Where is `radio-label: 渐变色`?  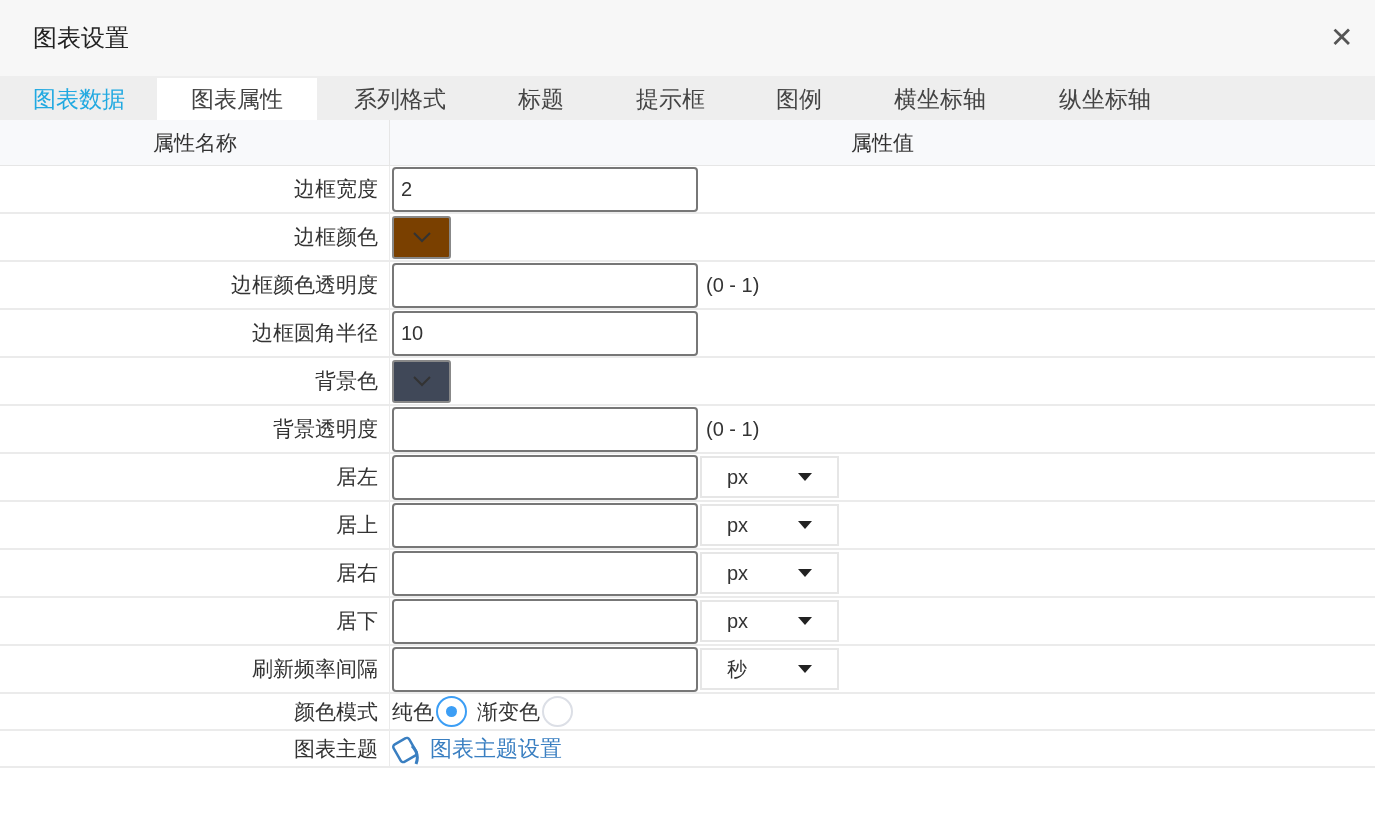
radio-label: 渐变色 is located at coordinates (508, 711).